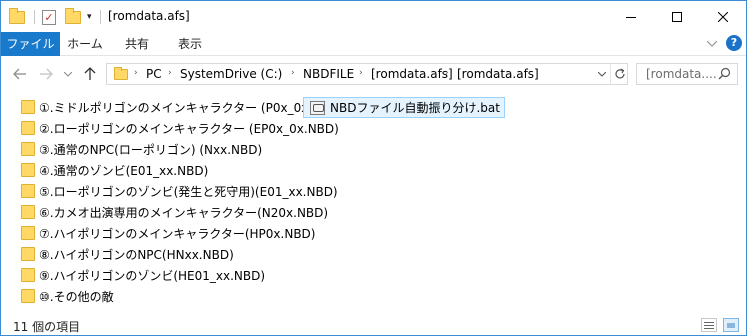  I want to click on tab-home: ホーム, so click(85, 44).